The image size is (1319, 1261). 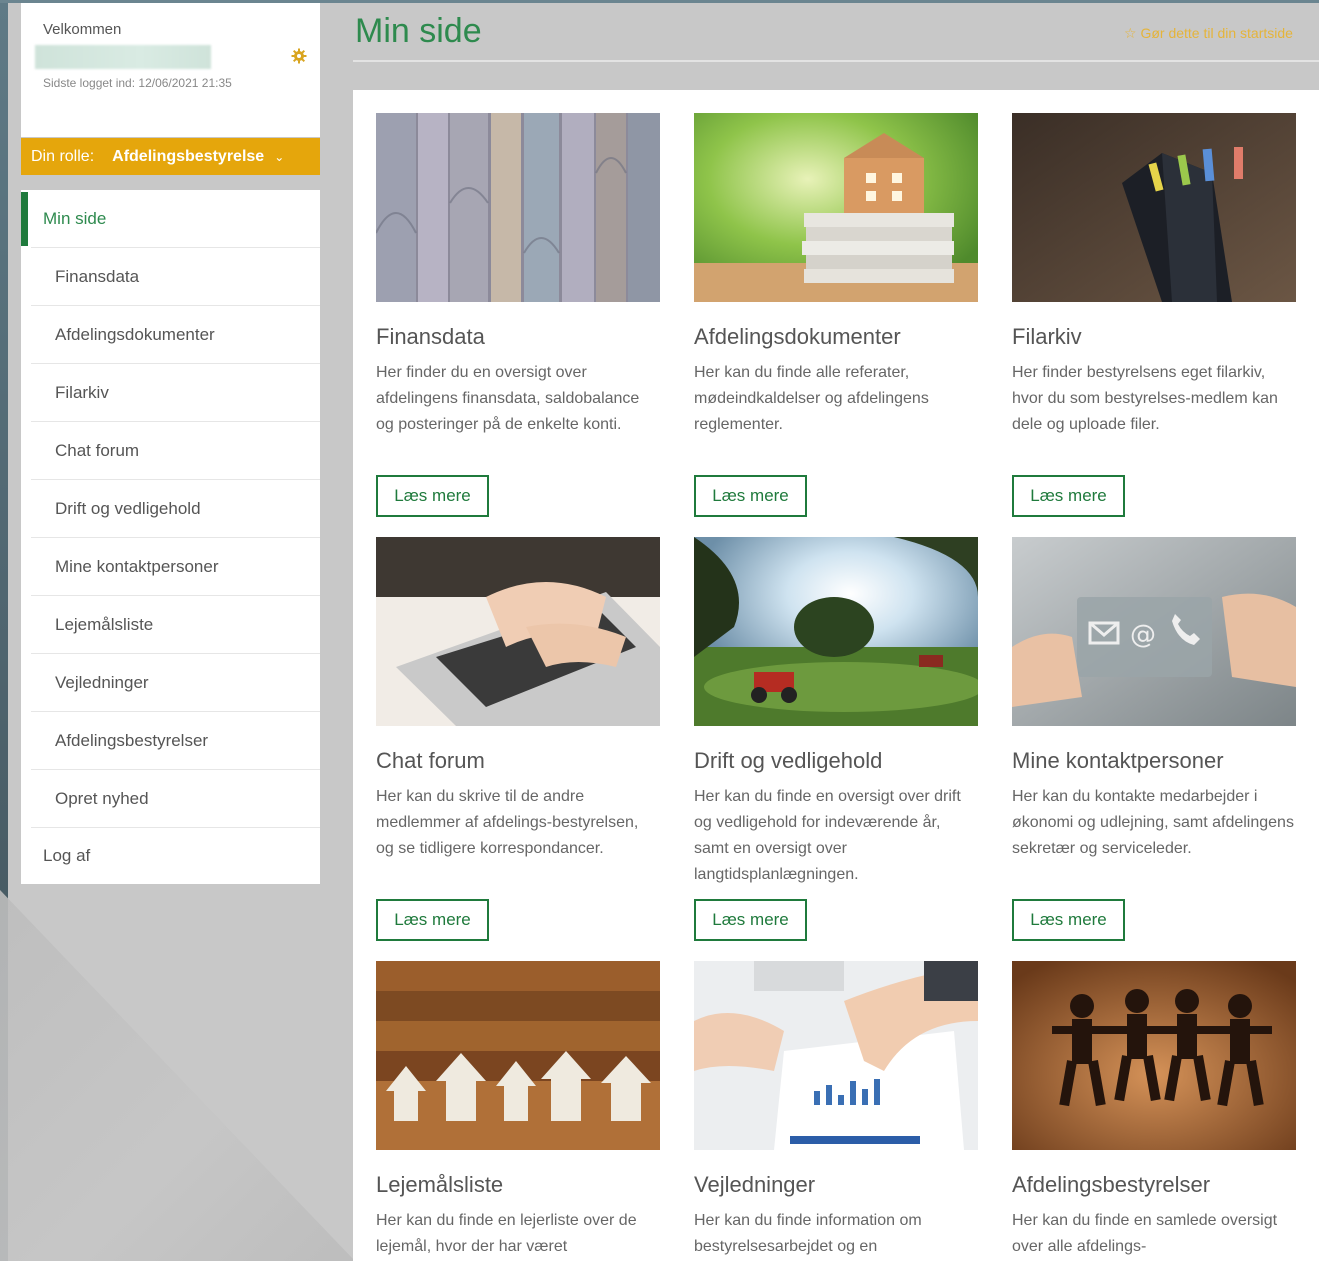 I want to click on contact-card-image: @, so click(x=1154, y=631).